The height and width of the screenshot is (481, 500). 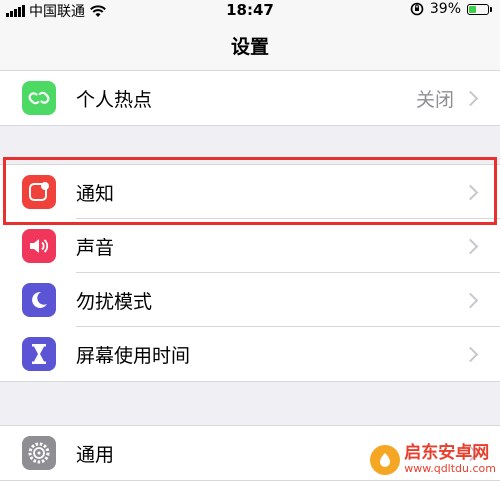 What do you see at coordinates (445, 9) in the screenshot?
I see `battery-percent: 39%` at bounding box center [445, 9].